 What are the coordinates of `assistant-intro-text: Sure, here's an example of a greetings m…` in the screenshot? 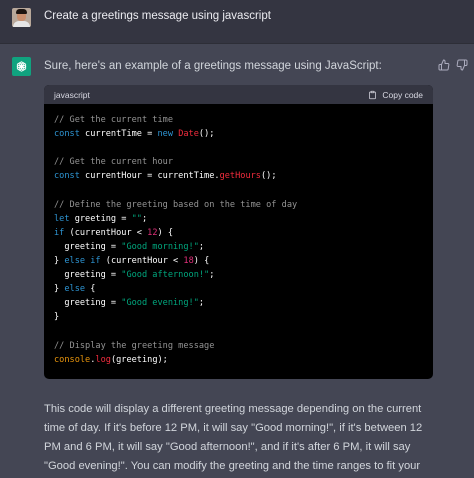 It's located at (213, 66).